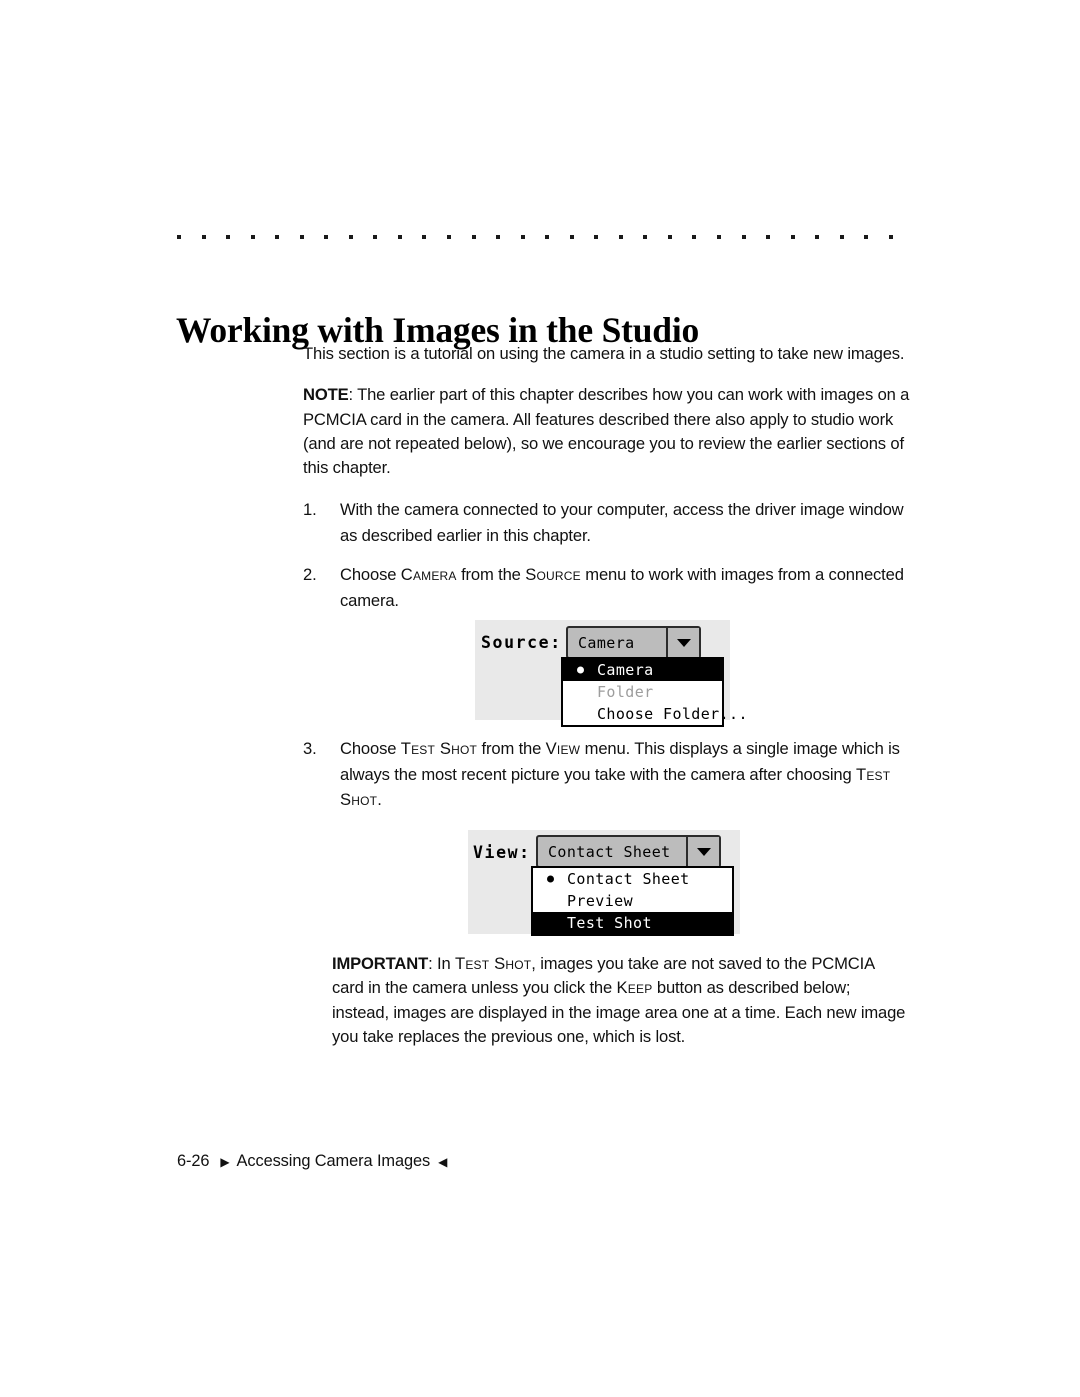  What do you see at coordinates (502, 852) in the screenshot?
I see `view-label: View:` at bounding box center [502, 852].